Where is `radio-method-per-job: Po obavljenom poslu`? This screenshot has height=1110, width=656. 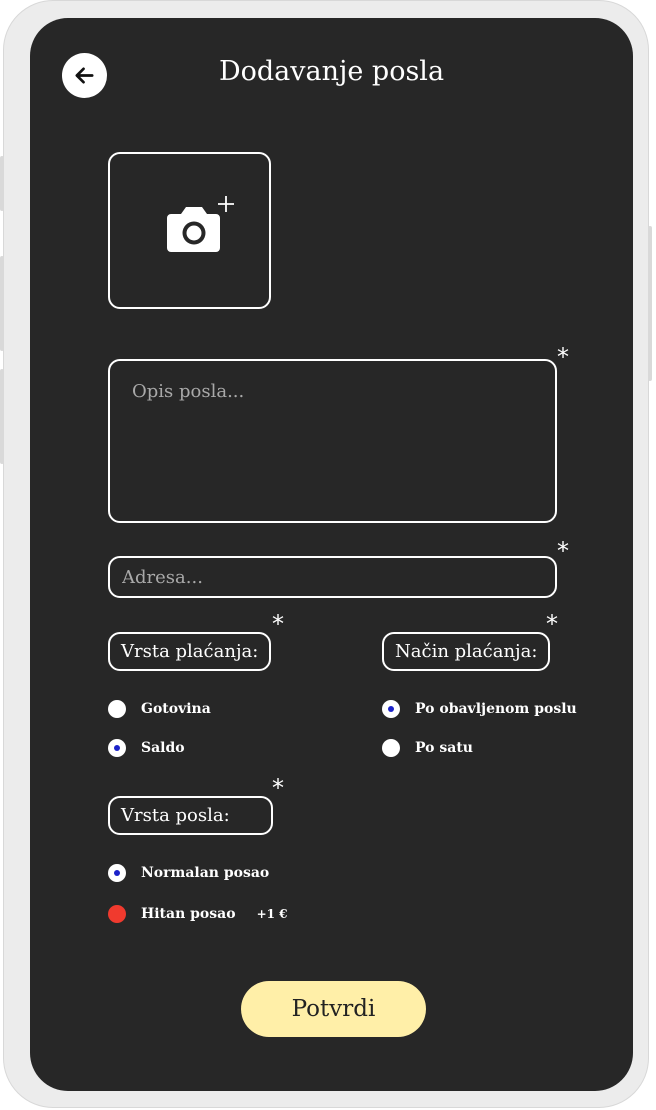 radio-method-per-job: Po obavljenom poslu is located at coordinates (479, 709).